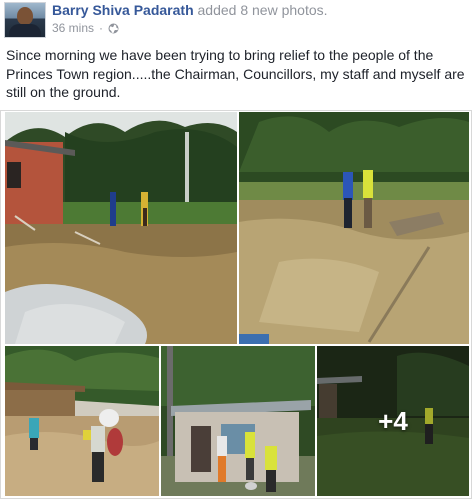  Describe the element at coordinates (73, 28) in the screenshot. I see `post-timestamp: 36 mins` at that location.